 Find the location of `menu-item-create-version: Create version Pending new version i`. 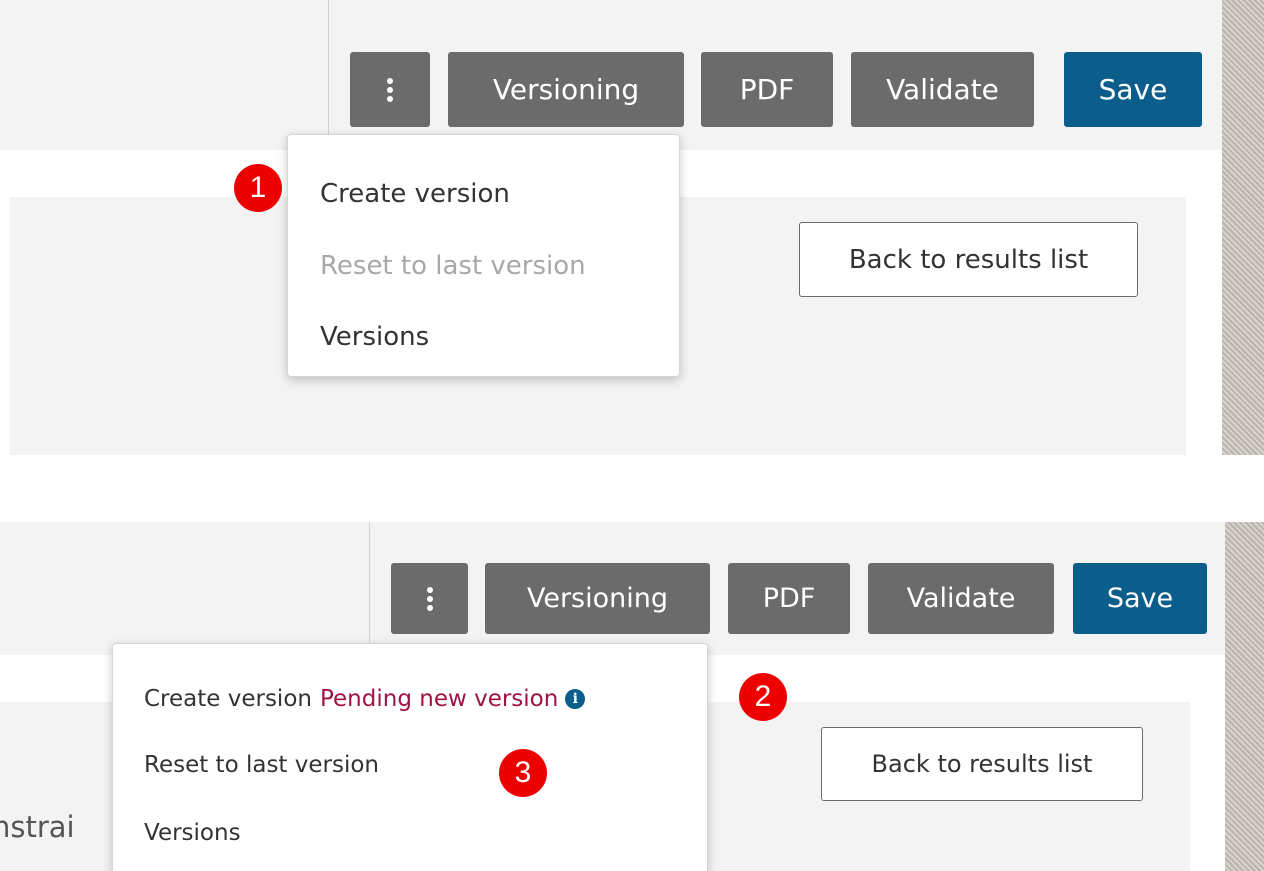

menu-item-create-version: Create version Pending new version i is located at coordinates (410, 699).